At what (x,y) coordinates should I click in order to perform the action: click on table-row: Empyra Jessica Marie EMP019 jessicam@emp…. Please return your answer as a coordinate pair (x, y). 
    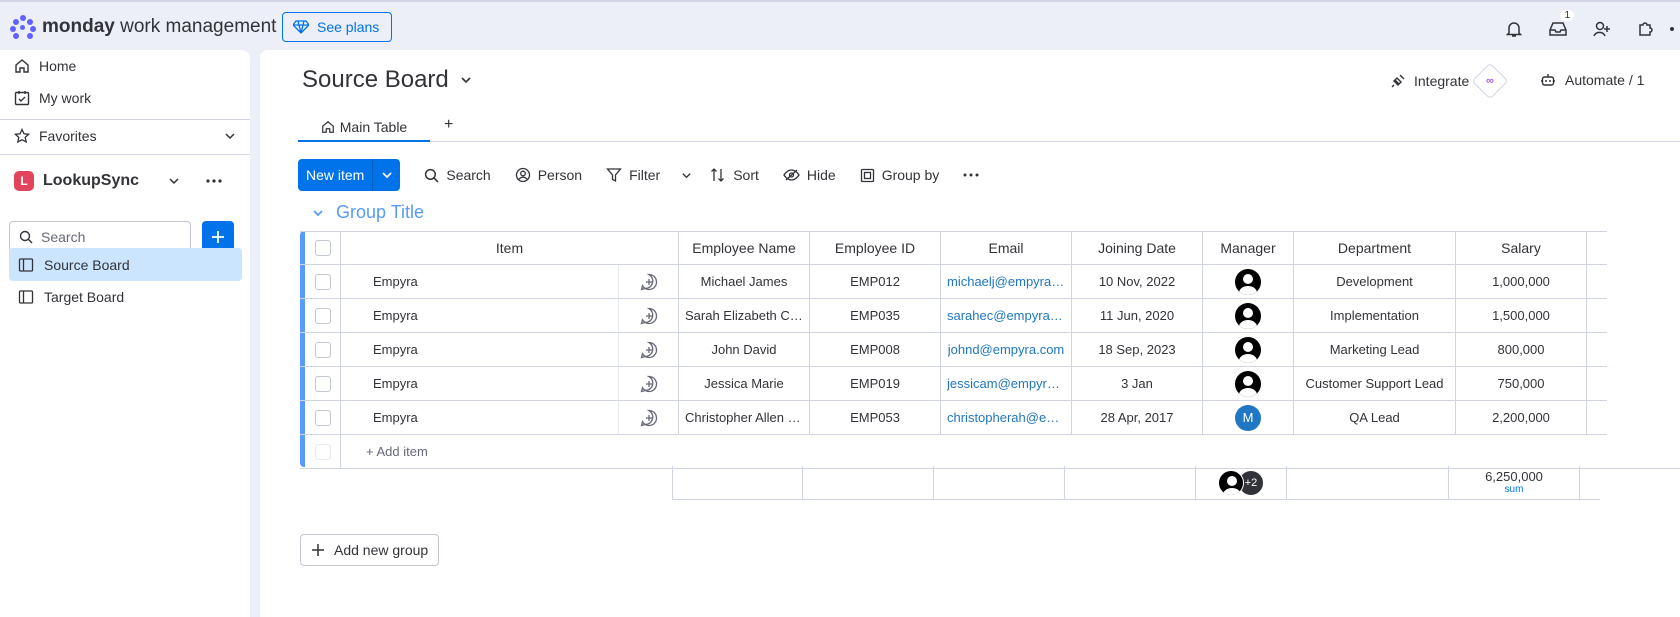
    Looking at the image, I should click on (953, 384).